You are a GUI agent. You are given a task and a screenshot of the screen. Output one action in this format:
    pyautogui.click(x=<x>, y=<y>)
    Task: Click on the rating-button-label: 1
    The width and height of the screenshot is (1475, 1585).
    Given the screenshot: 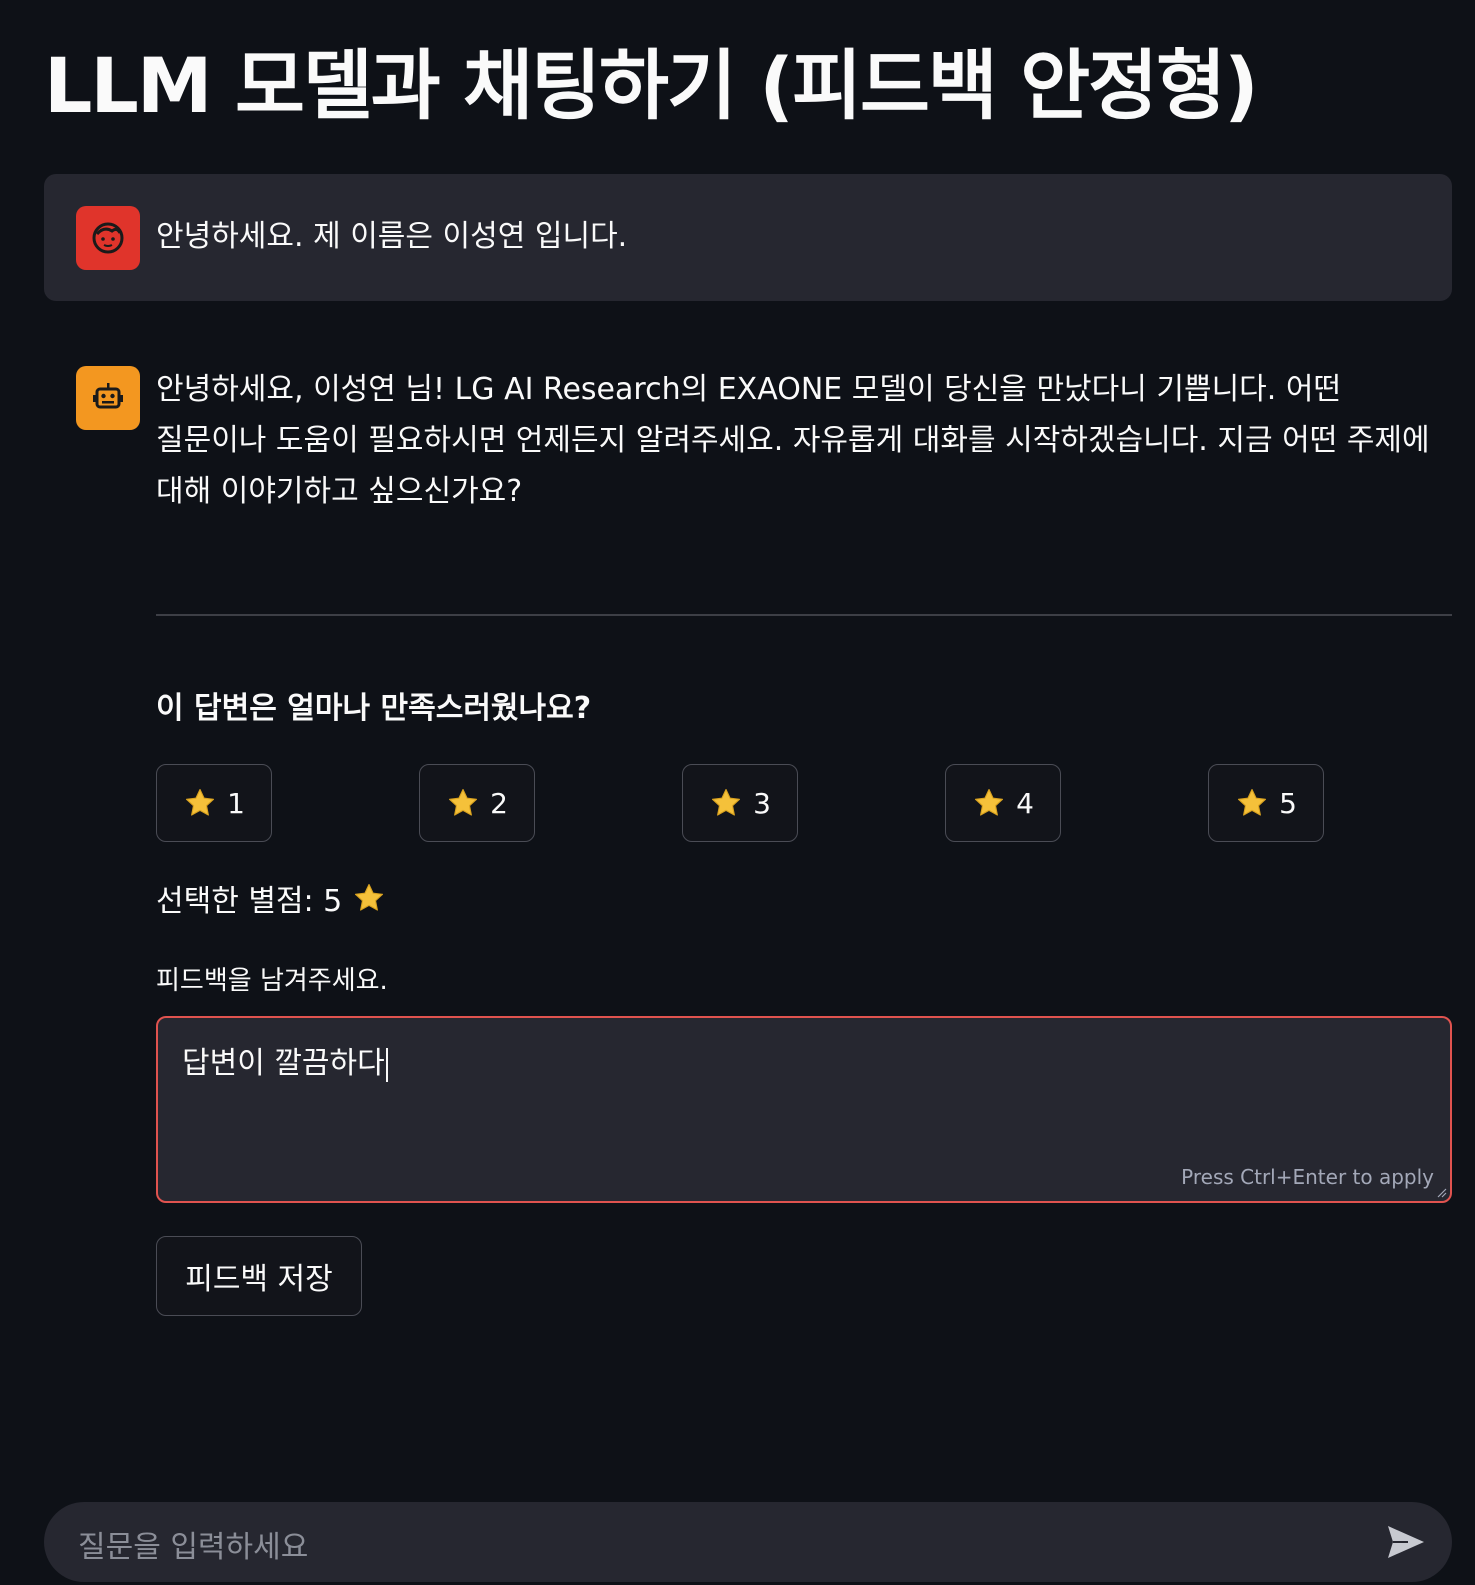 What is the action you would take?
    pyautogui.click(x=236, y=803)
    